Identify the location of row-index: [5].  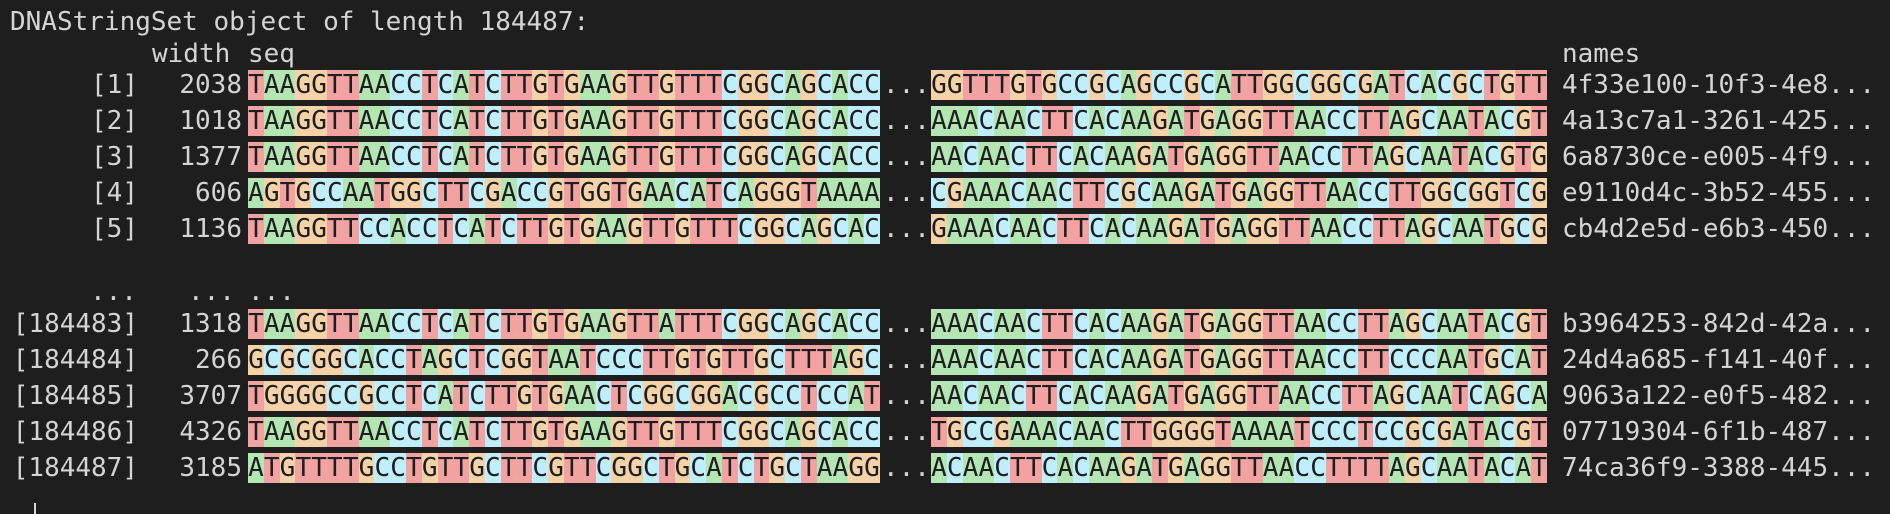
(114, 229).